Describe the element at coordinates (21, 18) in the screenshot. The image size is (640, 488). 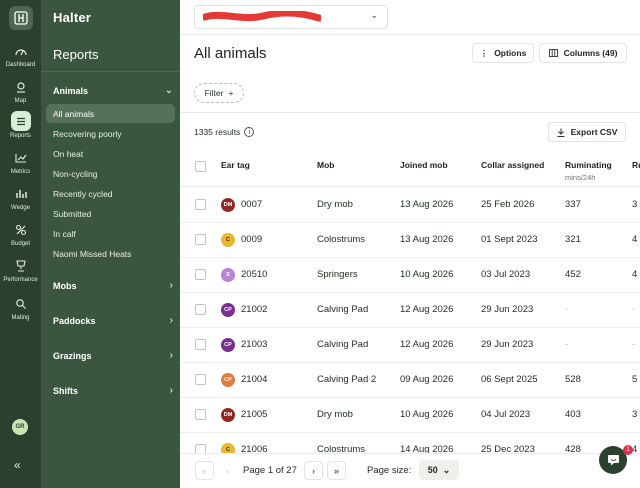
I see `halter-logo-icon` at that location.